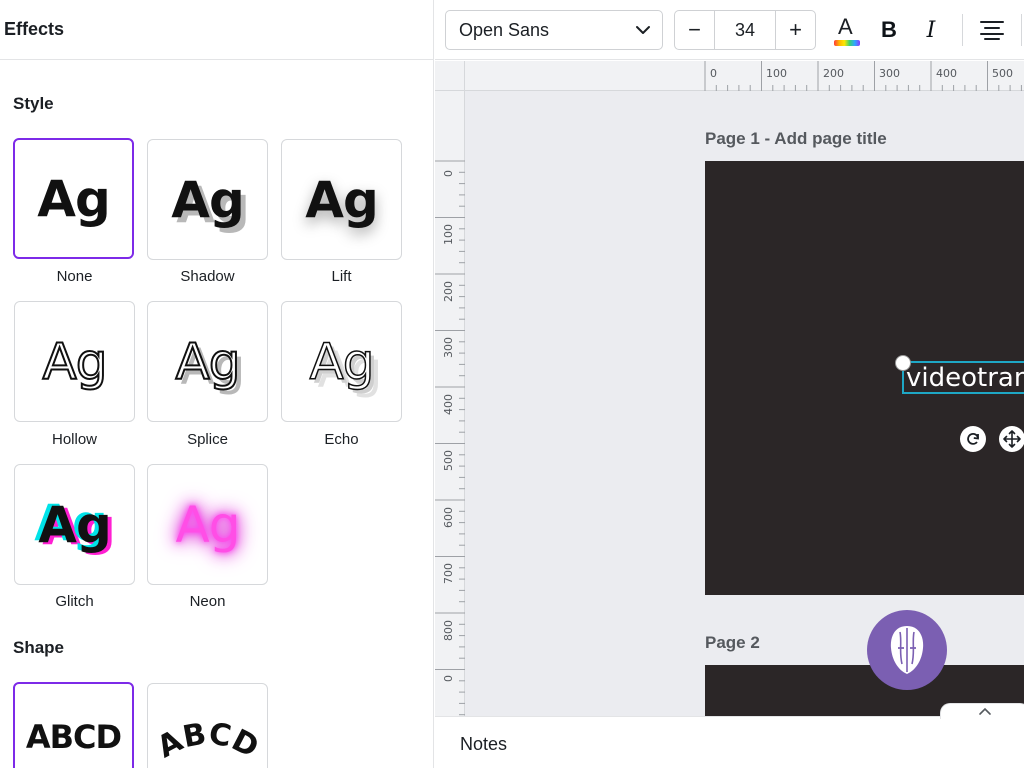 The width and height of the screenshot is (1024, 768). I want to click on ruler-top: 0 100 200 300 400 500, so click(729, 76).